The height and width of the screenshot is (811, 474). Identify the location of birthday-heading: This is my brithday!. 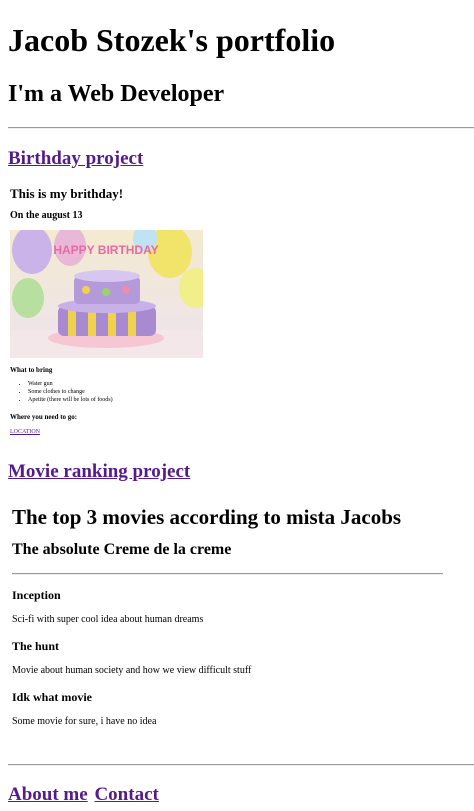
(67, 193).